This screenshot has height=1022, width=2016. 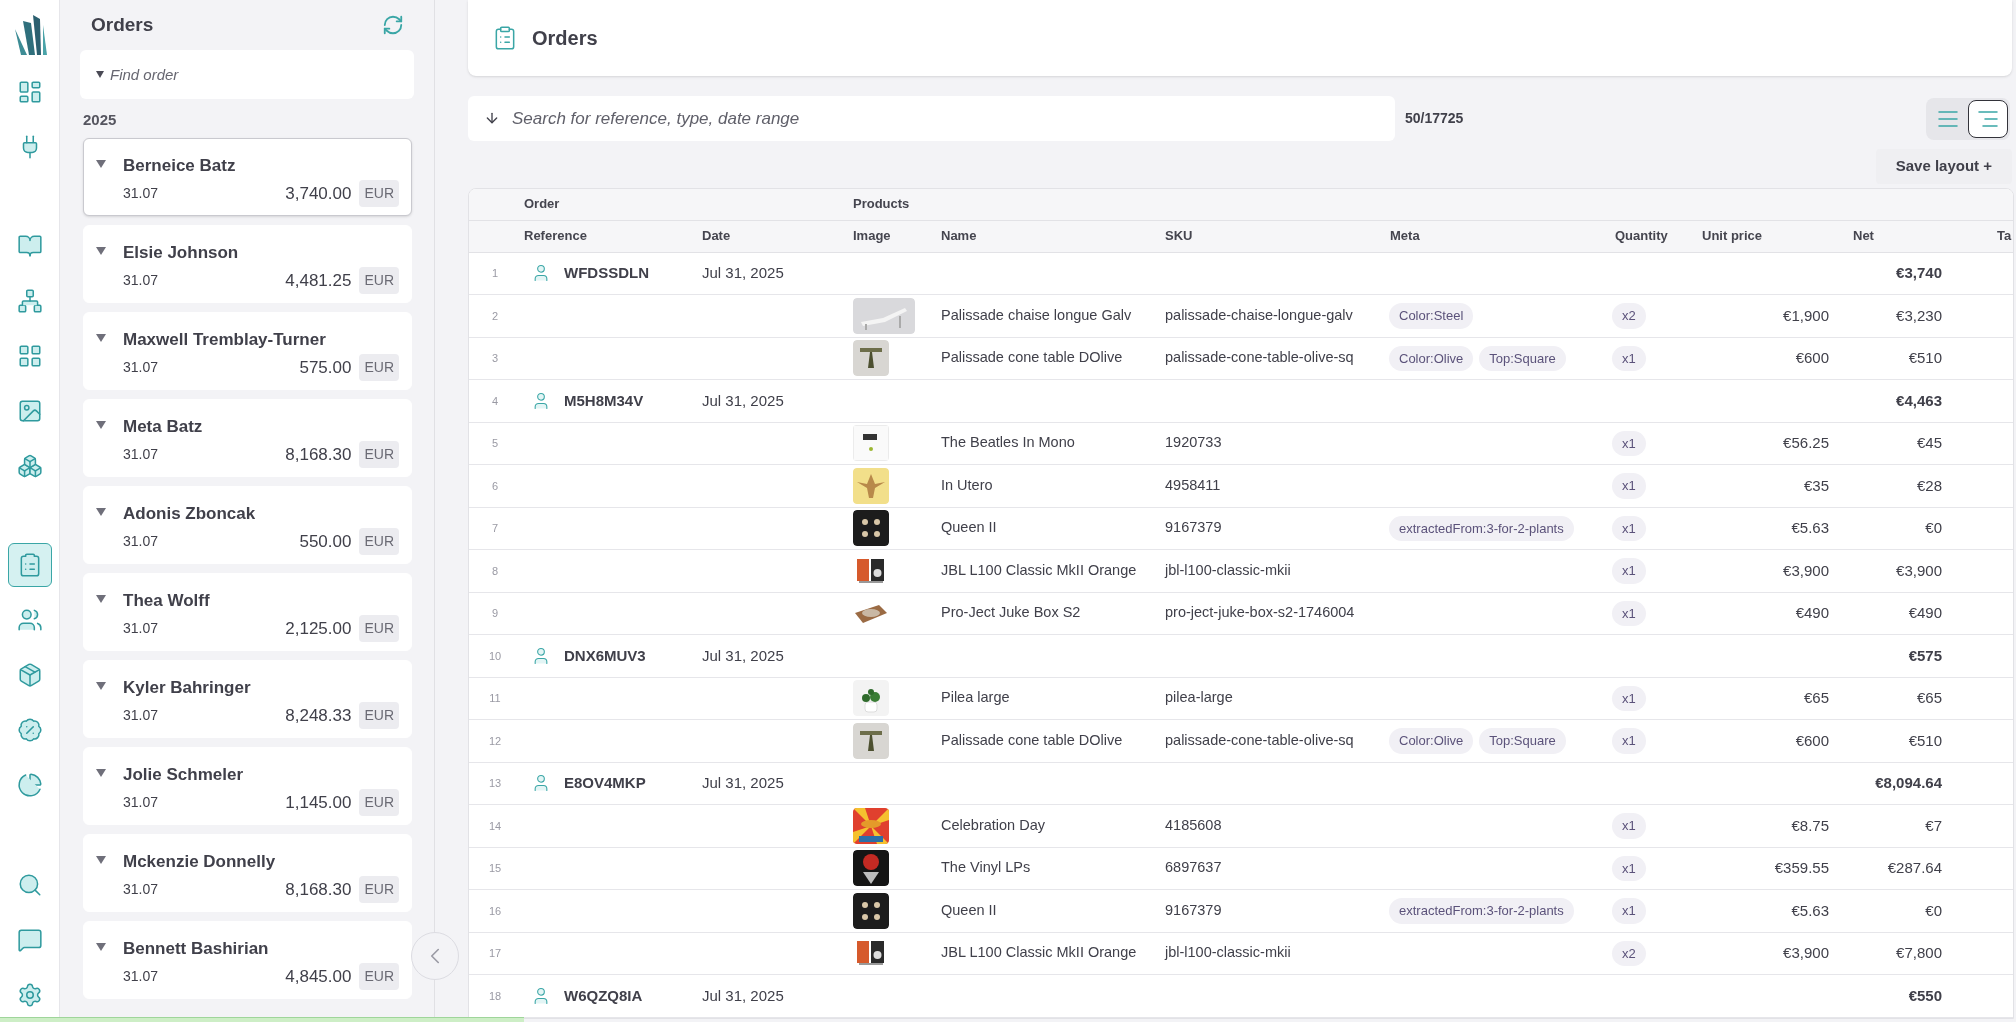 I want to click on order-amount: 2,125.00, so click(x=318, y=628).